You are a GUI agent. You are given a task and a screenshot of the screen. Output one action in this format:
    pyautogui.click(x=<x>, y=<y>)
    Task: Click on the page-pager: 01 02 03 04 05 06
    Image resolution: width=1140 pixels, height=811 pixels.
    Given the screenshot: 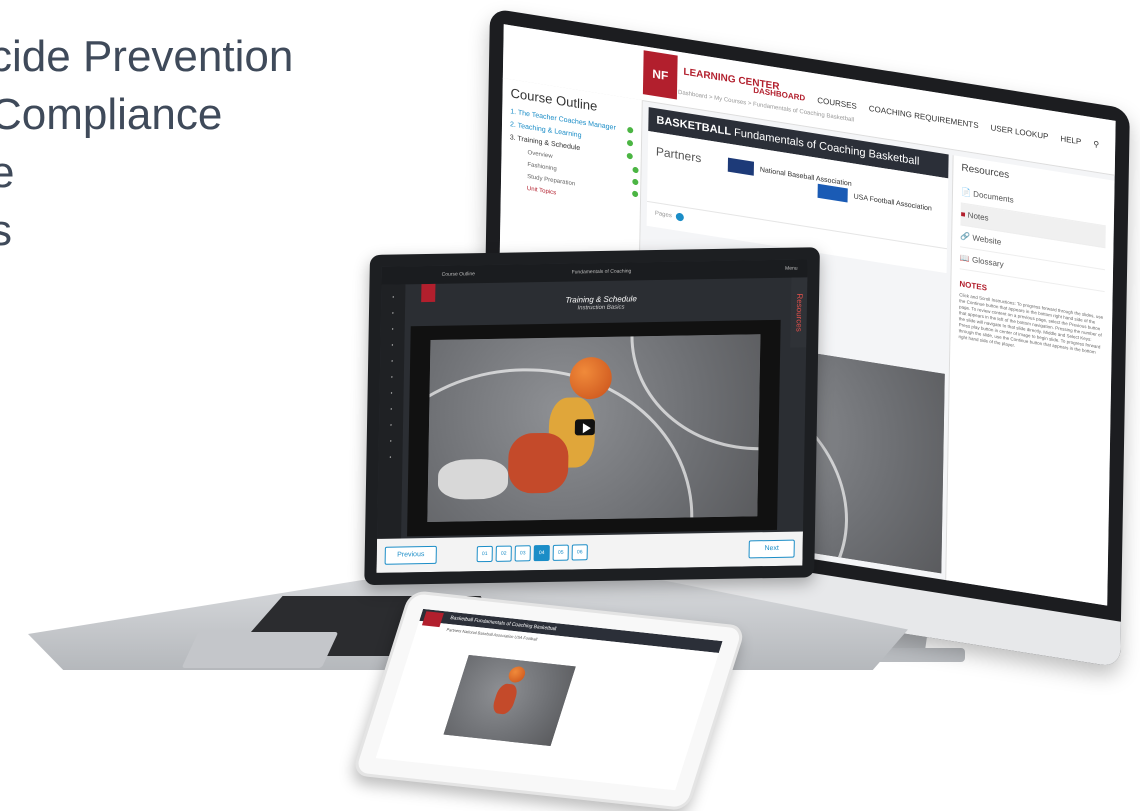 What is the action you would take?
    pyautogui.click(x=532, y=553)
    